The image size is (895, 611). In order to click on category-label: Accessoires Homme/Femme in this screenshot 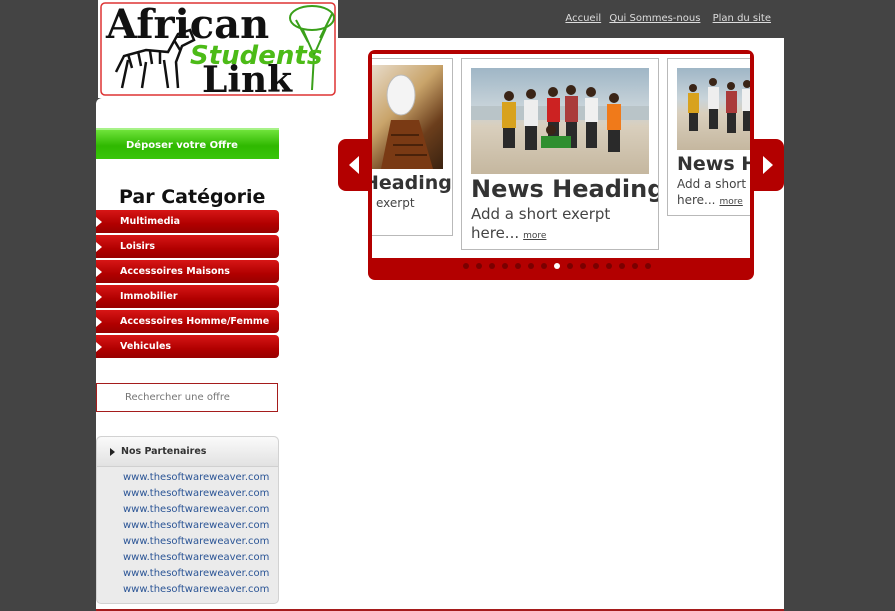, I will do `click(195, 321)`.